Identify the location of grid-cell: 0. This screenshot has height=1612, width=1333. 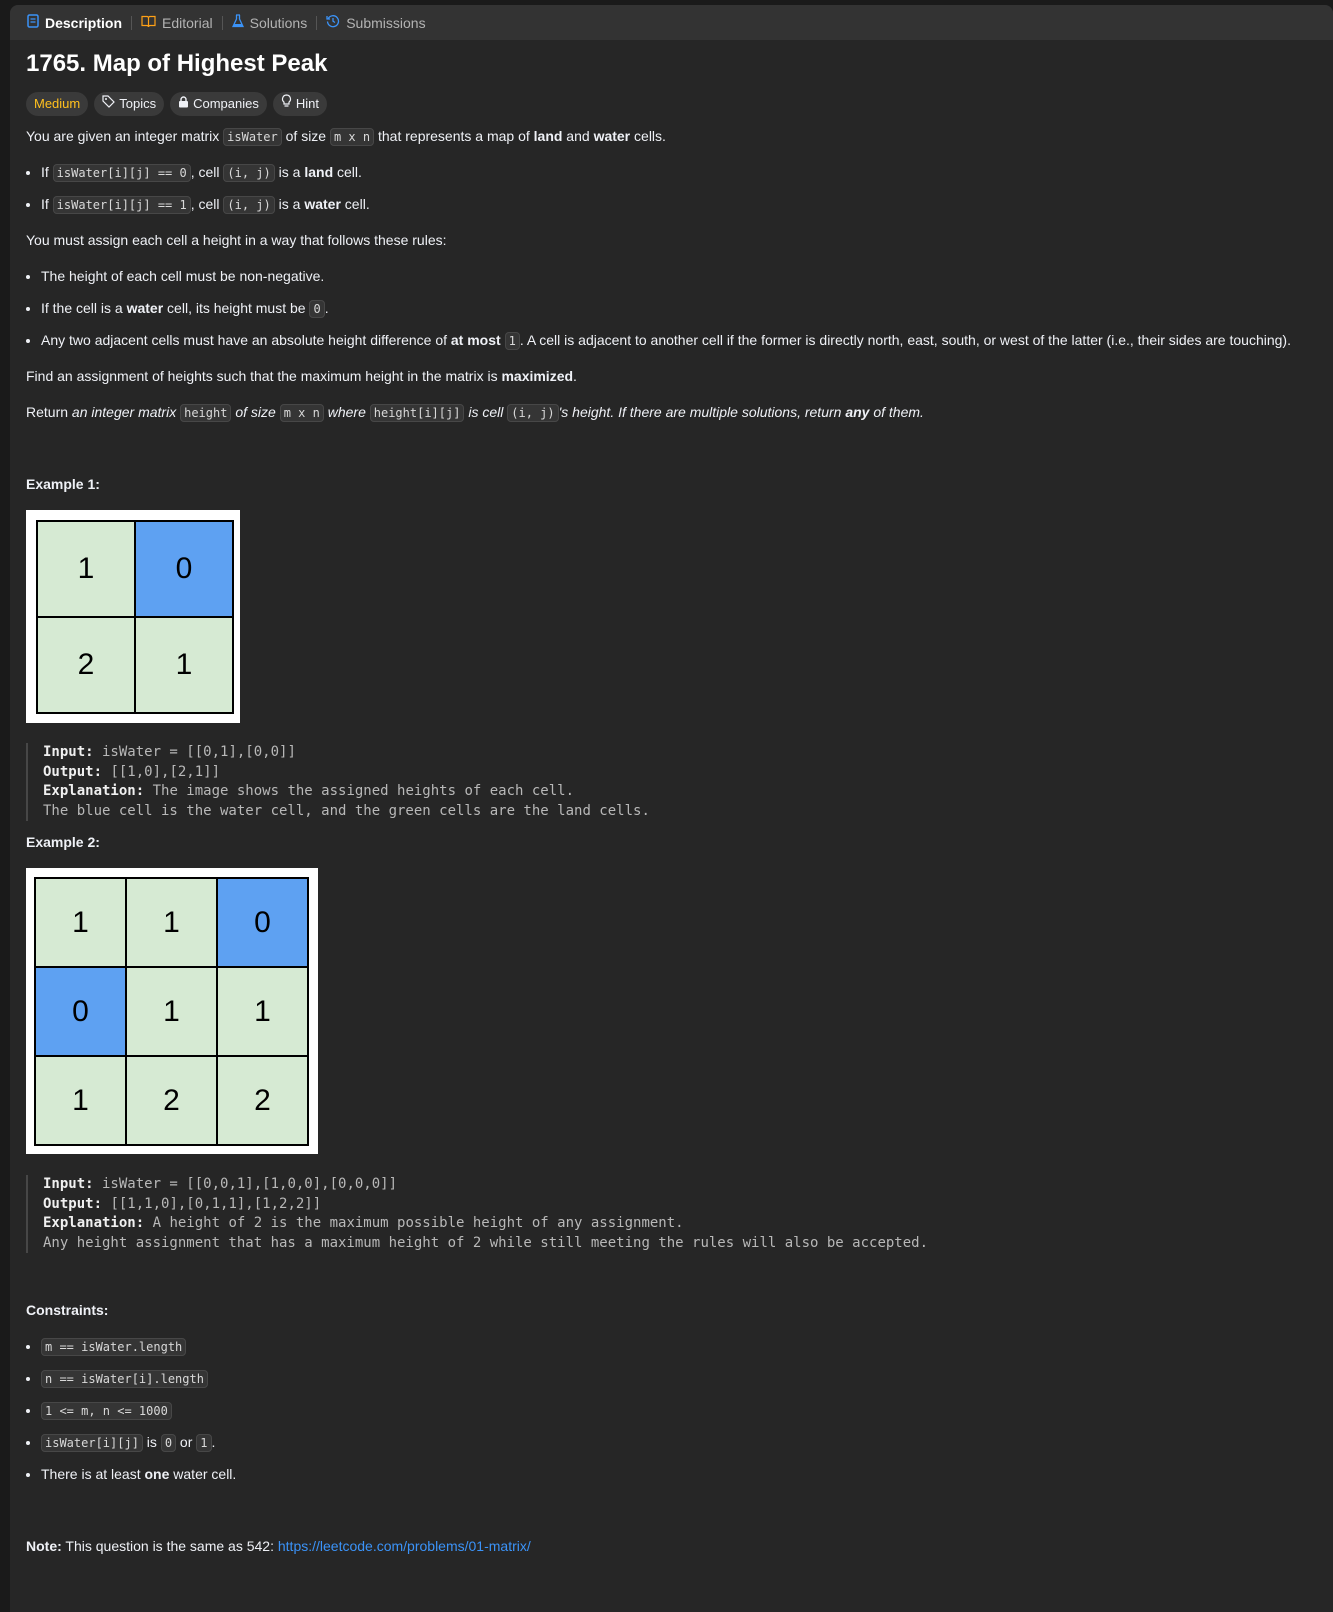
(80, 1011).